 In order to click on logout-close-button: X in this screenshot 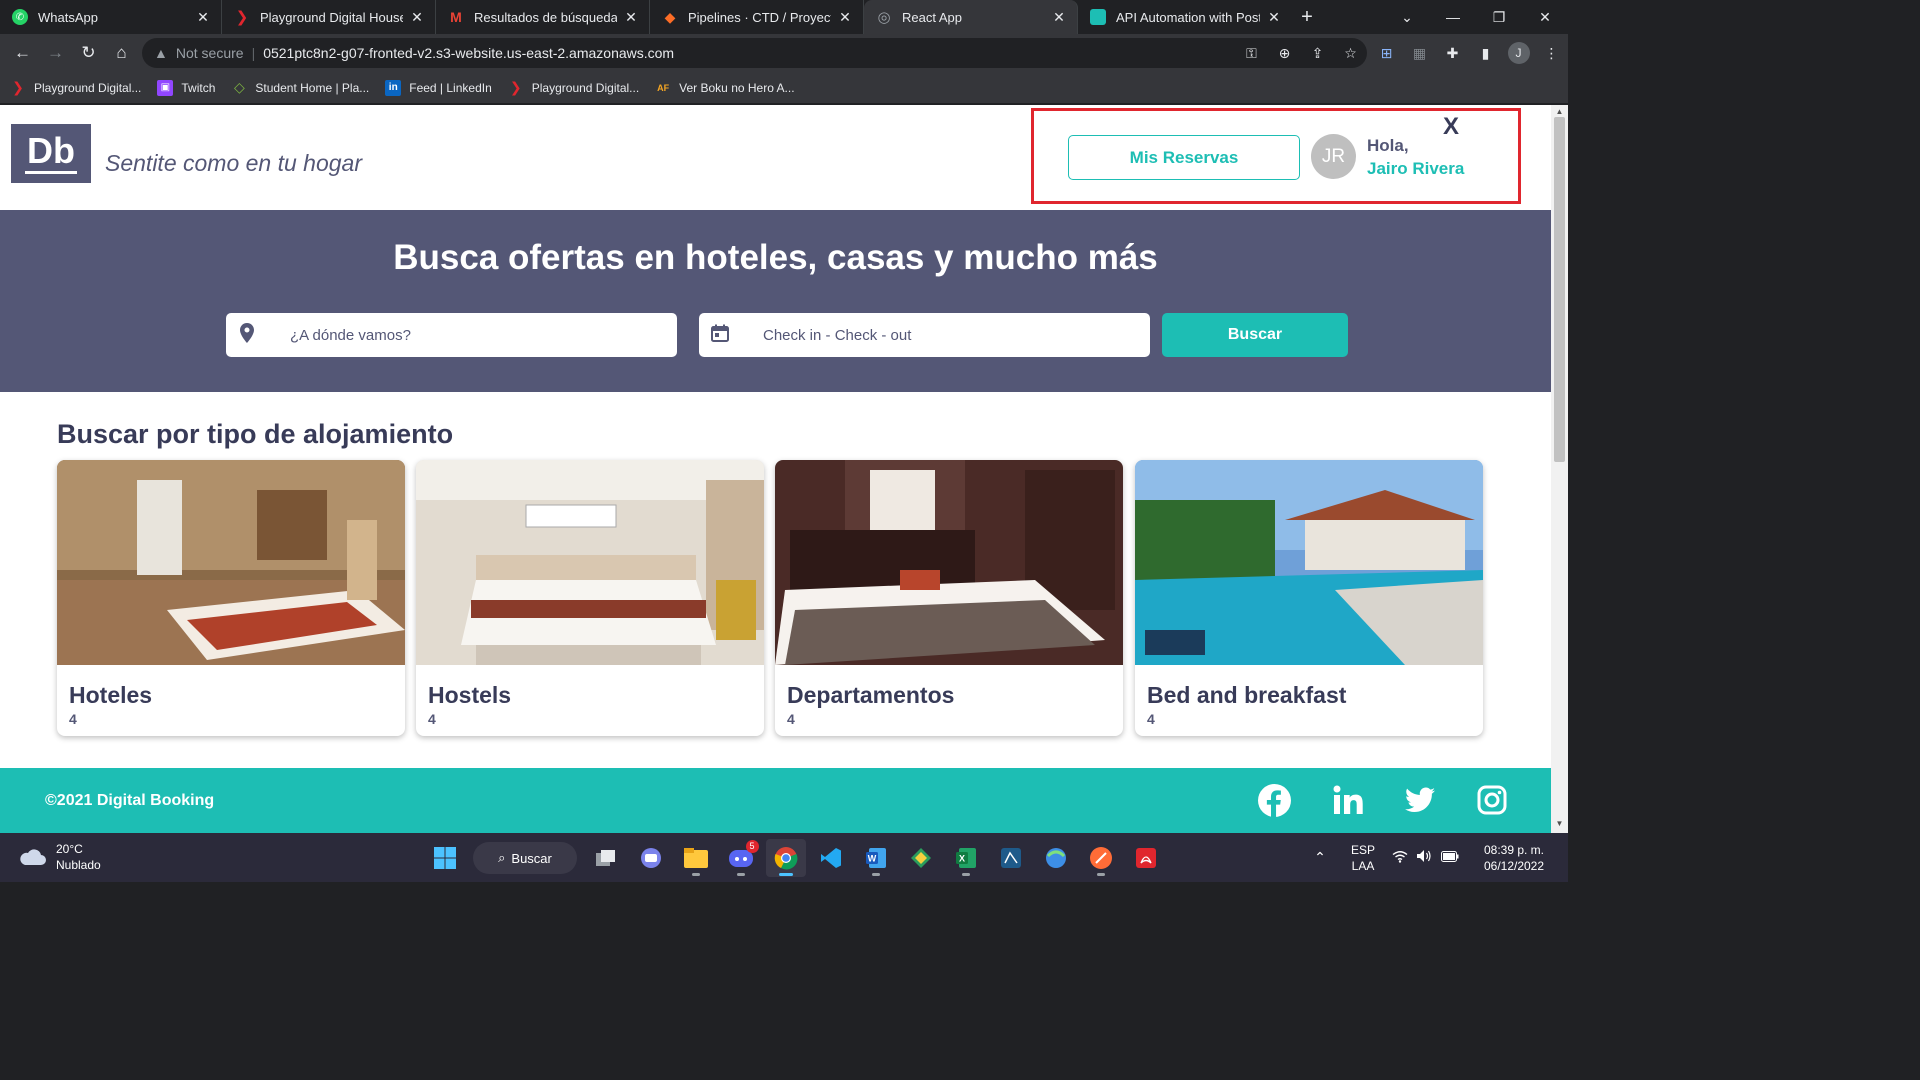, I will do `click(1451, 127)`.